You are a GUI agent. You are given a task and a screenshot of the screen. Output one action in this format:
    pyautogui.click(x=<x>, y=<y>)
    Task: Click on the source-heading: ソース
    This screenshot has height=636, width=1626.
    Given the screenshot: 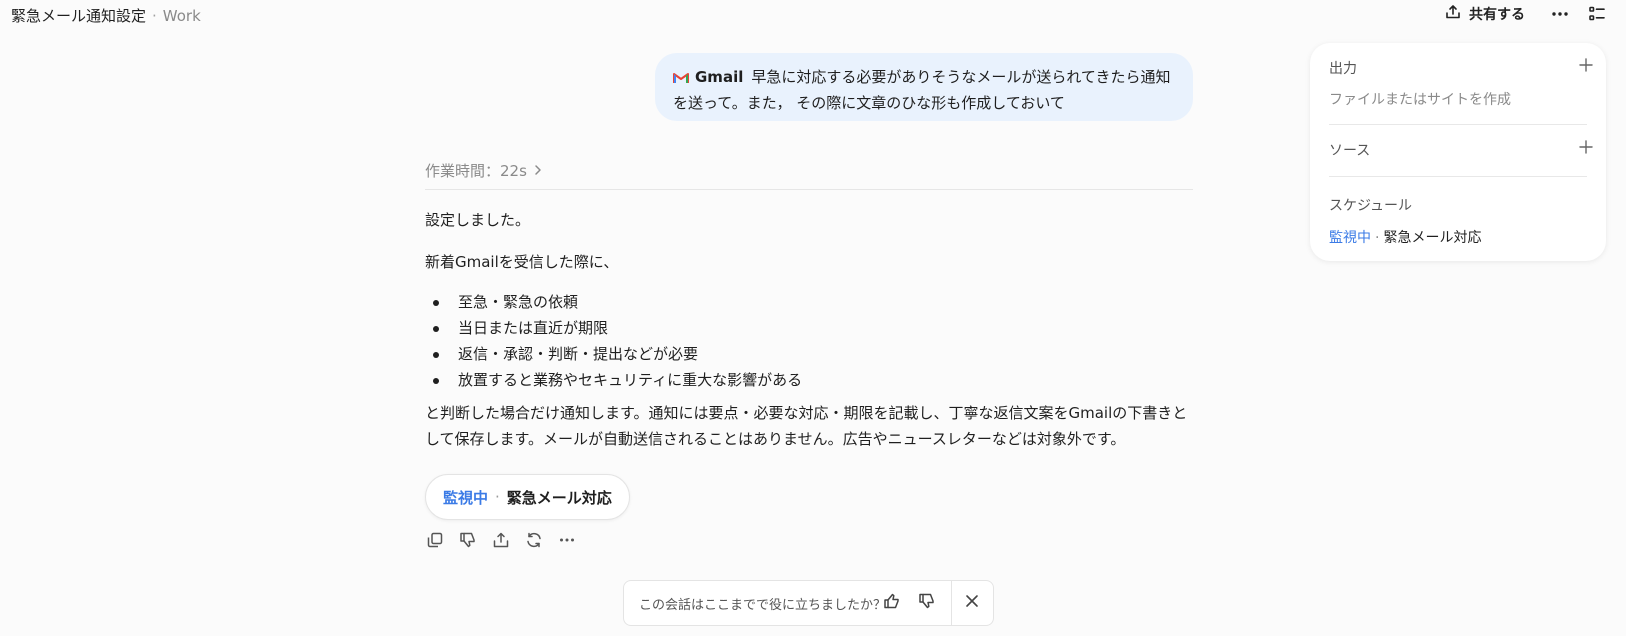 What is the action you would take?
    pyautogui.click(x=1350, y=151)
    